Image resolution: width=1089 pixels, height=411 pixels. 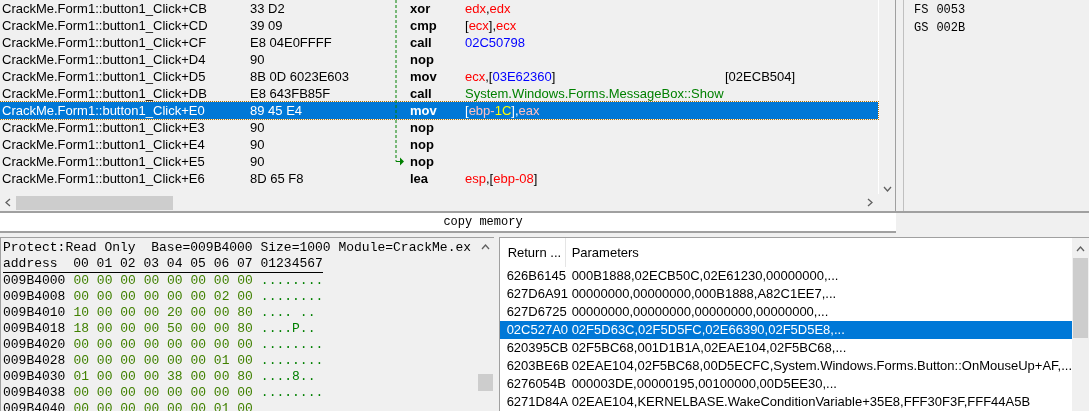 I want to click on memory-address: 009B4020, so click(x=34, y=345).